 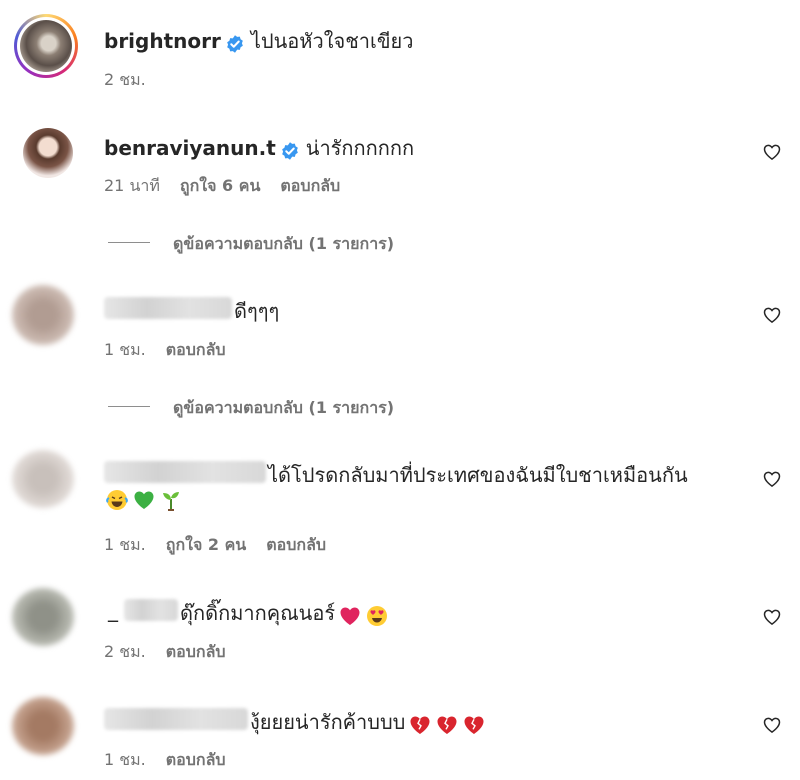 I want to click on post-caption-line: brightnorr ไปนอหัวใจชาเขียว, so click(x=258, y=41).